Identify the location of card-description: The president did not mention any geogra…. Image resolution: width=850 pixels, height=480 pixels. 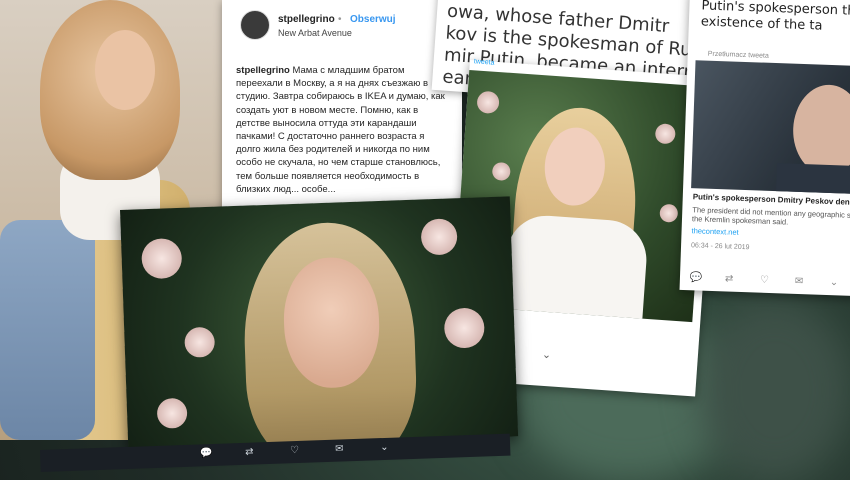
(770, 216).